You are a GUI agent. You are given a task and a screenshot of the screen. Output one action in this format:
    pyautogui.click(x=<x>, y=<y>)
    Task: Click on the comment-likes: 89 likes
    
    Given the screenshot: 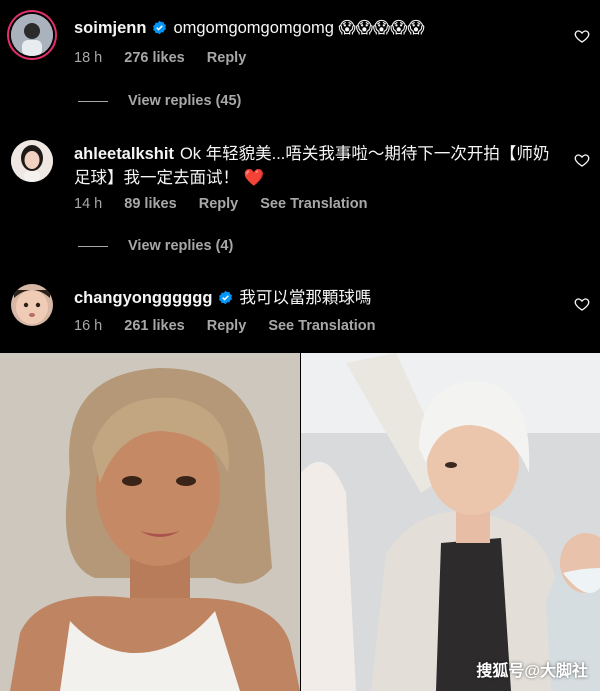 What is the action you would take?
    pyautogui.click(x=150, y=204)
    